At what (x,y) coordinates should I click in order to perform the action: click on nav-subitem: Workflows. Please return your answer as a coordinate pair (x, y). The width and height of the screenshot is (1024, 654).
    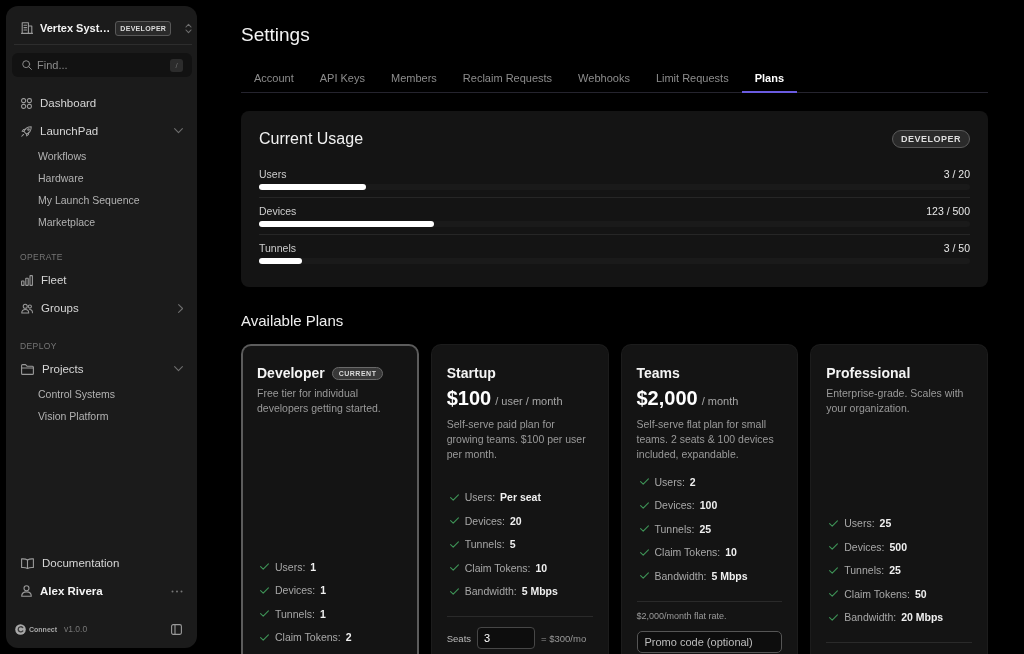
    Looking at the image, I should click on (62, 156).